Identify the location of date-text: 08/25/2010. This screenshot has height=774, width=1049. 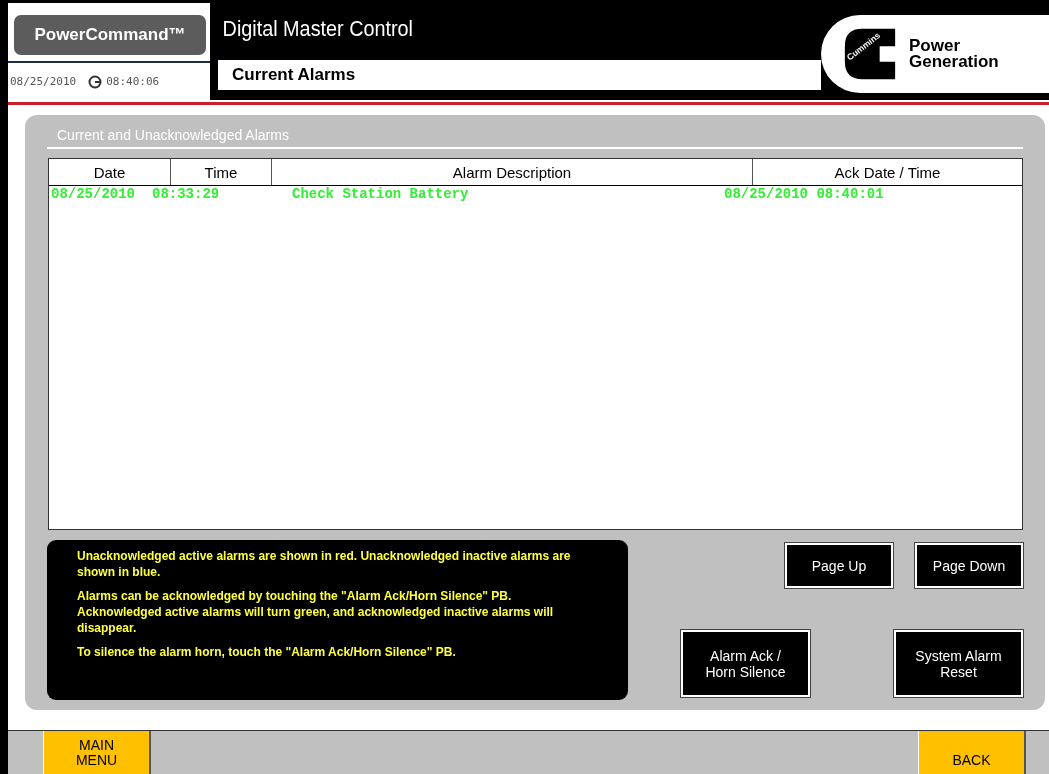
(43, 81).